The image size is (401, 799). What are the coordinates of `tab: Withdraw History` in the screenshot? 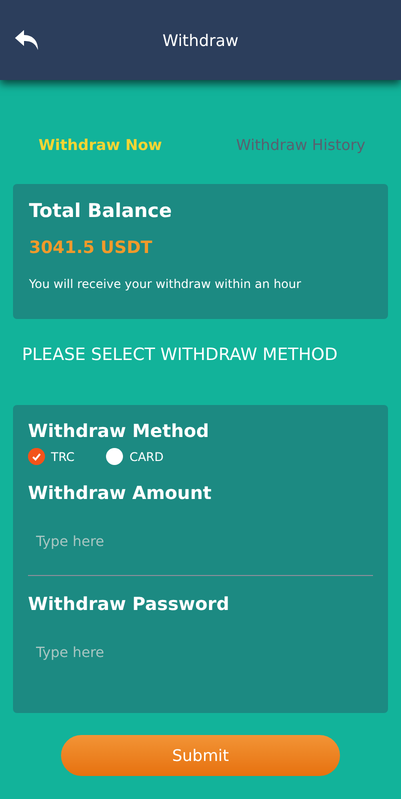 It's located at (300, 145).